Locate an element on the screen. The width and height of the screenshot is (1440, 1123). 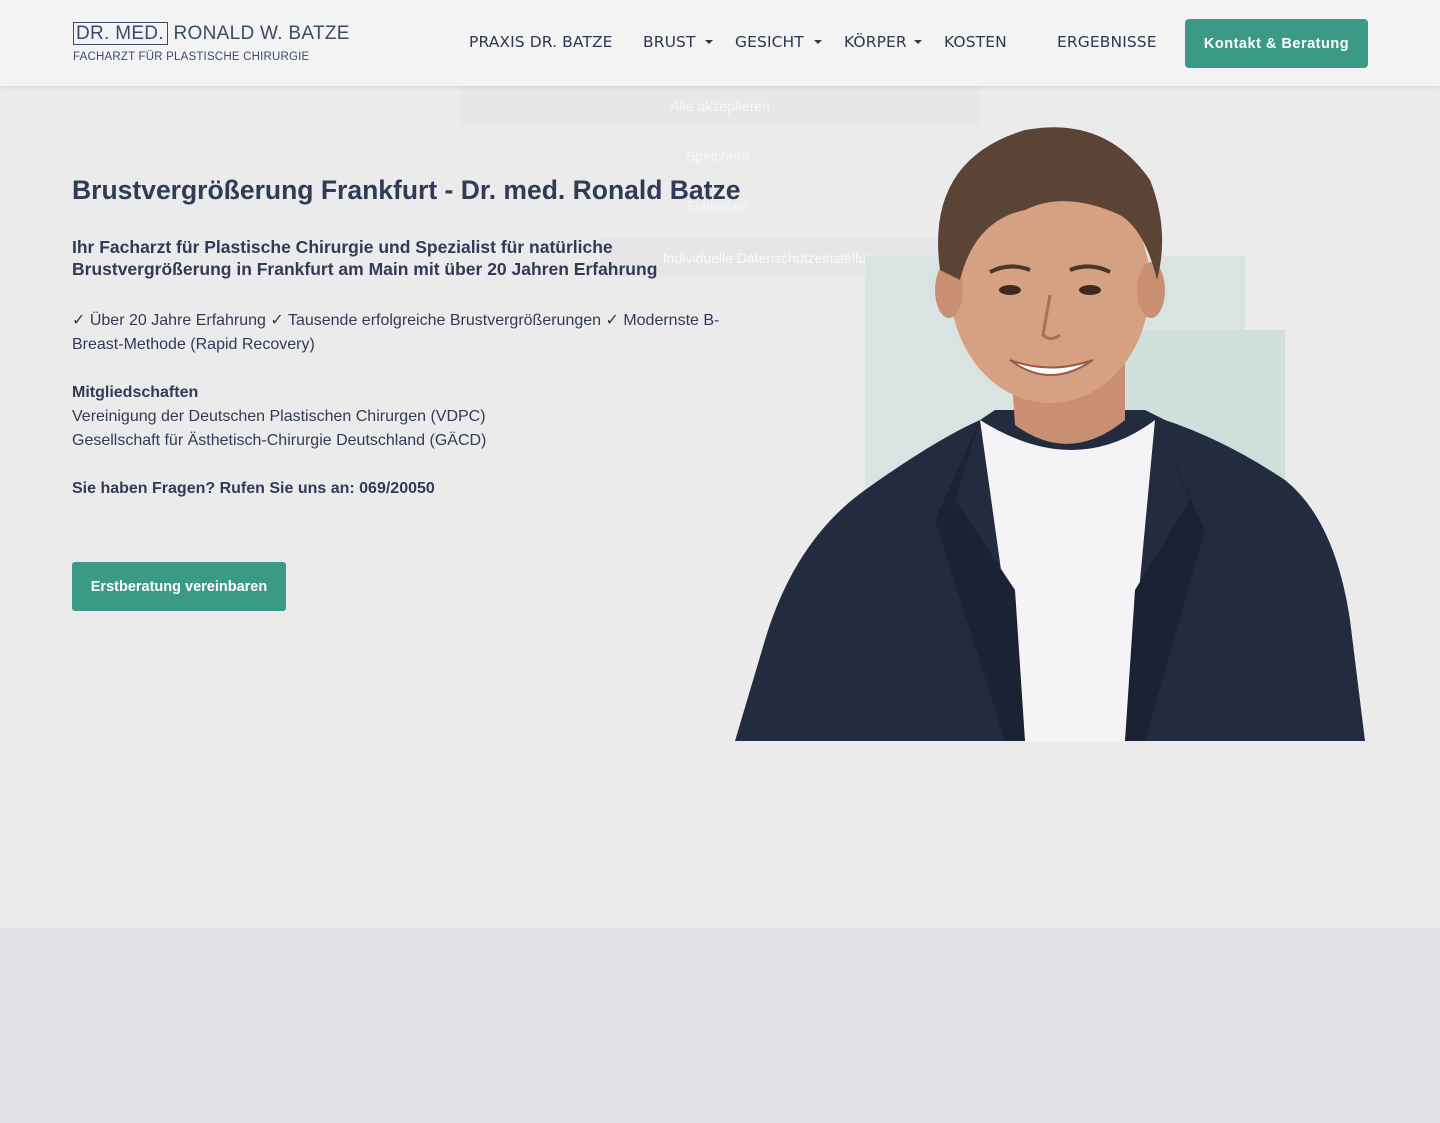
nav-item-koerper: KÖRPER is located at coordinates (875, 42).